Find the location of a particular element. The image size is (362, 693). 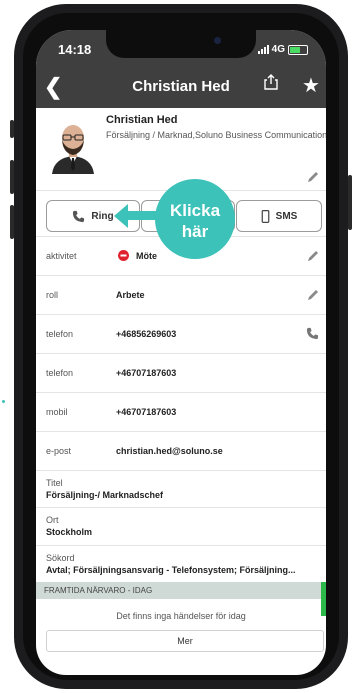

no-events-text: Det finns inga händelser för idag is located at coordinates (181, 616).